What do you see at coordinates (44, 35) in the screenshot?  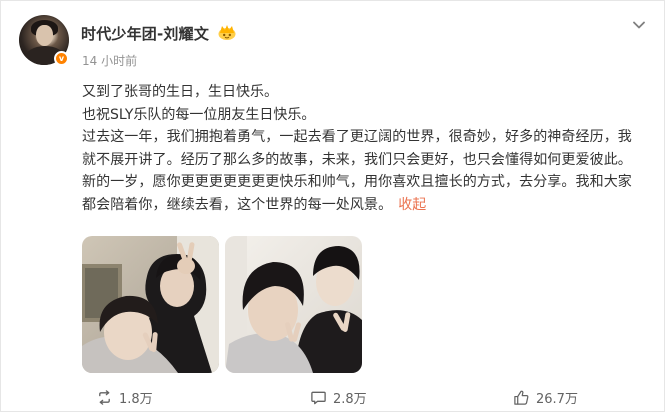 I see `avatar-face` at bounding box center [44, 35].